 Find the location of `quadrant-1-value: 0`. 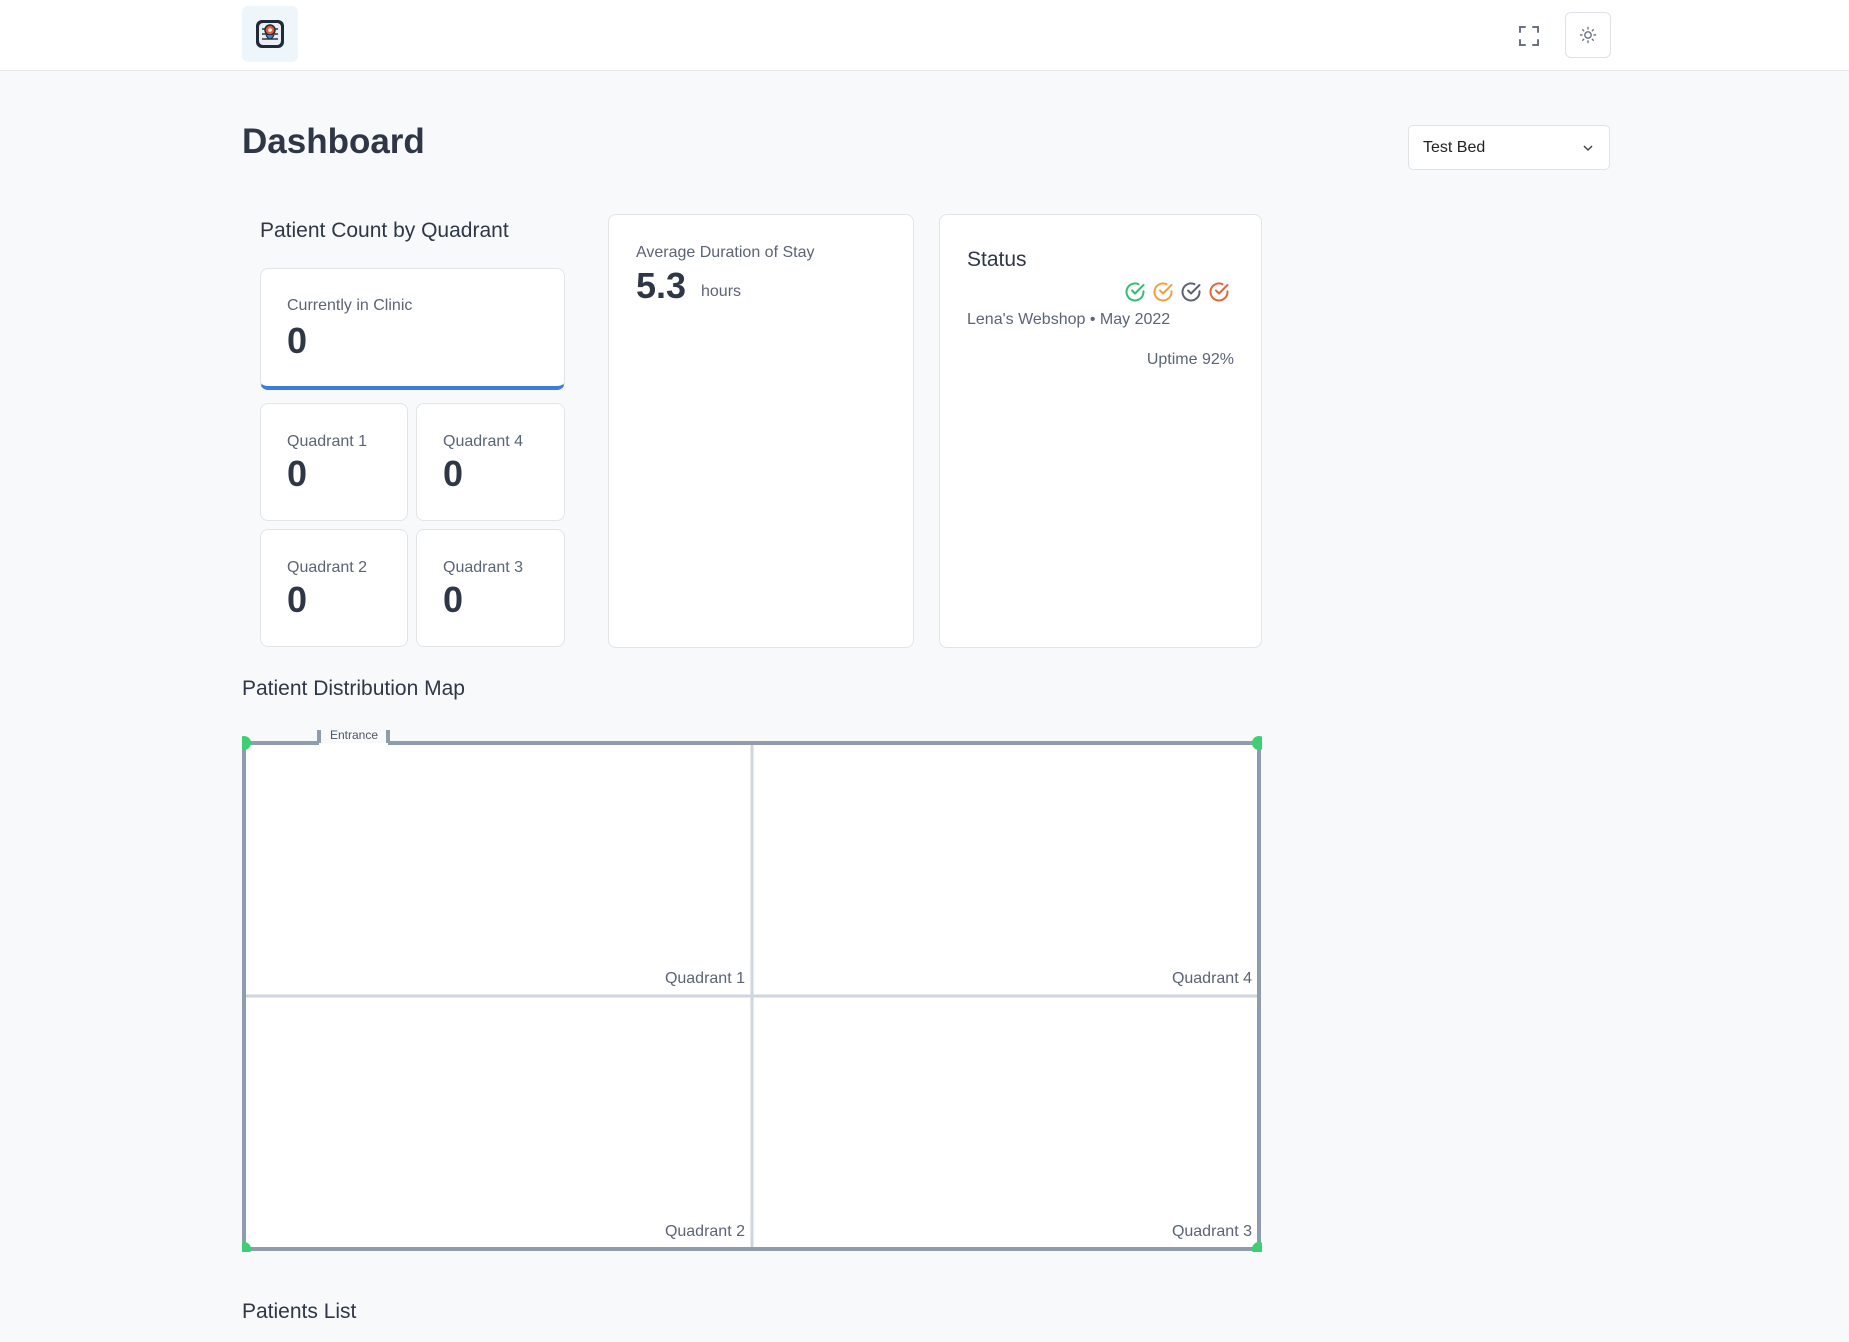

quadrant-1-value: 0 is located at coordinates (297, 473).